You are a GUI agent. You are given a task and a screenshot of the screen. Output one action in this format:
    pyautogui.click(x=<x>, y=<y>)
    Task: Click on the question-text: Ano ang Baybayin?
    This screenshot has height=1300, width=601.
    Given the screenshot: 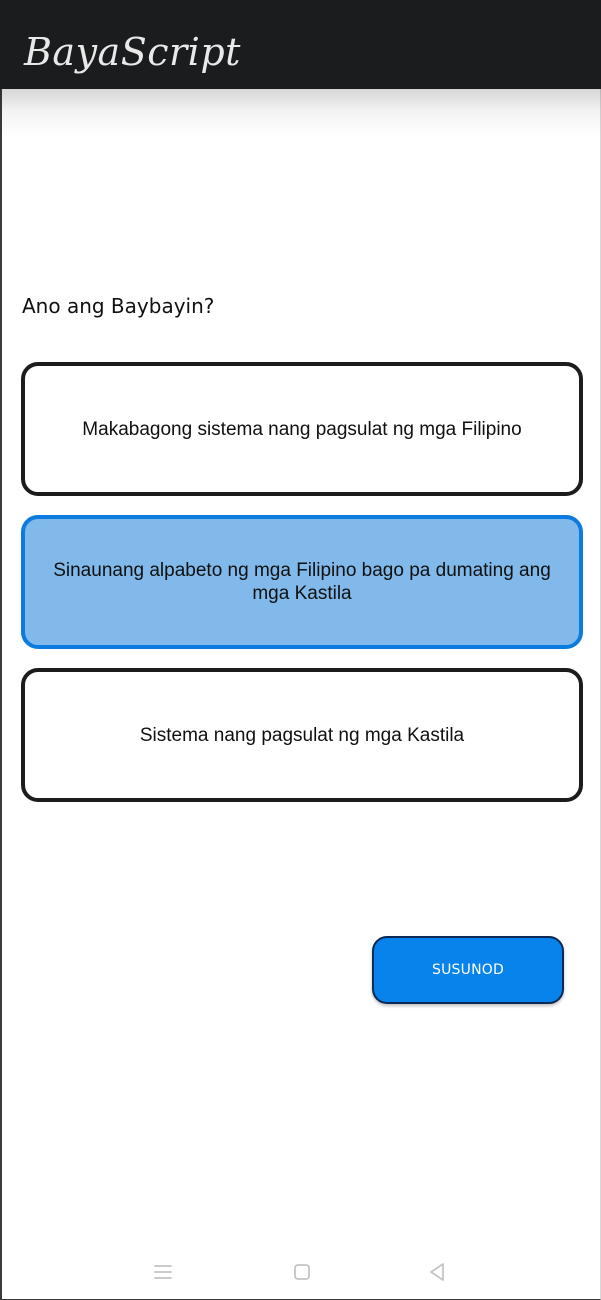 What is the action you would take?
    pyautogui.click(x=118, y=306)
    